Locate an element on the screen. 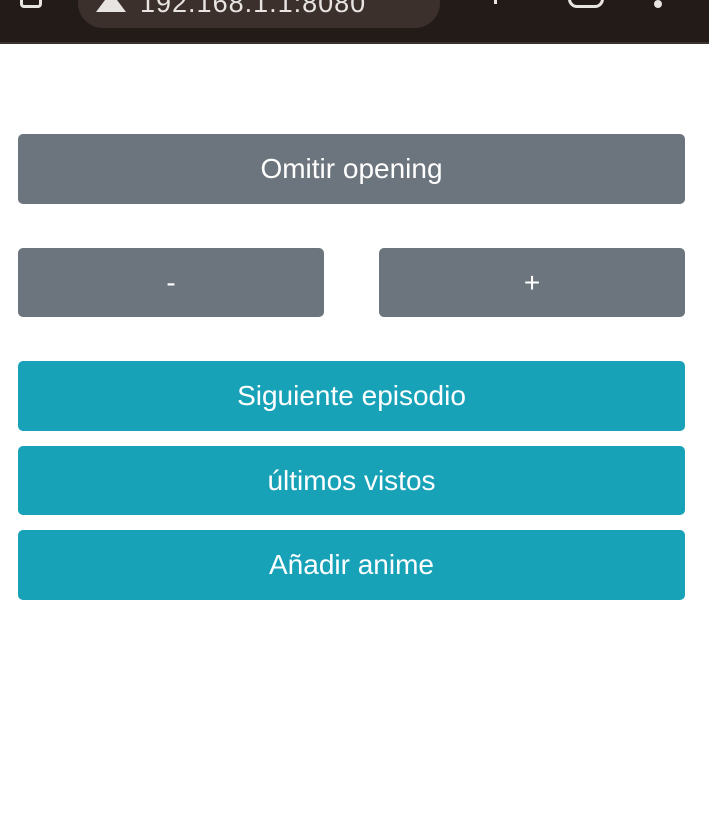 Image resolution: width=709 pixels, height=813 pixels. recently-watched-button: últimos vistos is located at coordinates (351, 480).